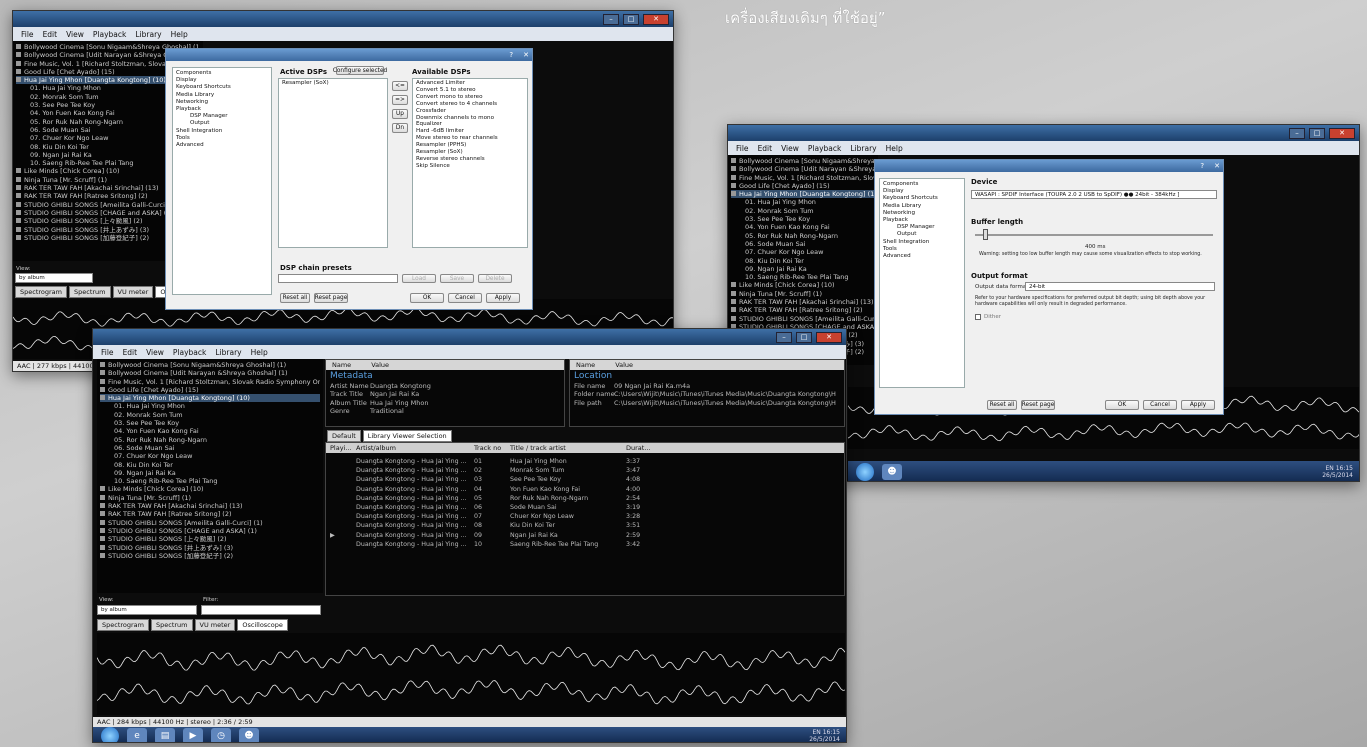  Describe the element at coordinates (210, 390) in the screenshot. I see `library-tree-item: Good Life [Chet Ayado] (15)` at that location.